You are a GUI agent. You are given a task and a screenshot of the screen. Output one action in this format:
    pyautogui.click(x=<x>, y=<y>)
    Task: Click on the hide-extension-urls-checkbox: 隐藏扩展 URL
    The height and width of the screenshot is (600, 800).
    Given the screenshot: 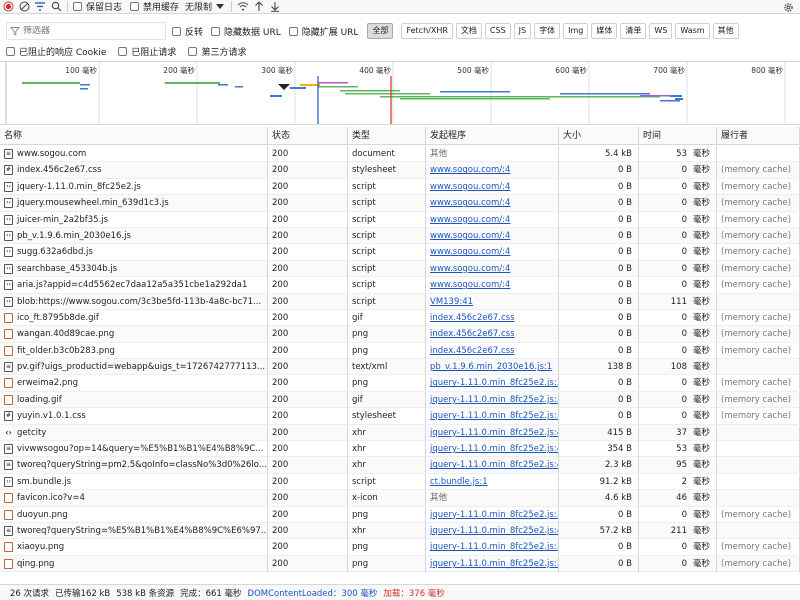 What is the action you would take?
    pyautogui.click(x=323, y=31)
    